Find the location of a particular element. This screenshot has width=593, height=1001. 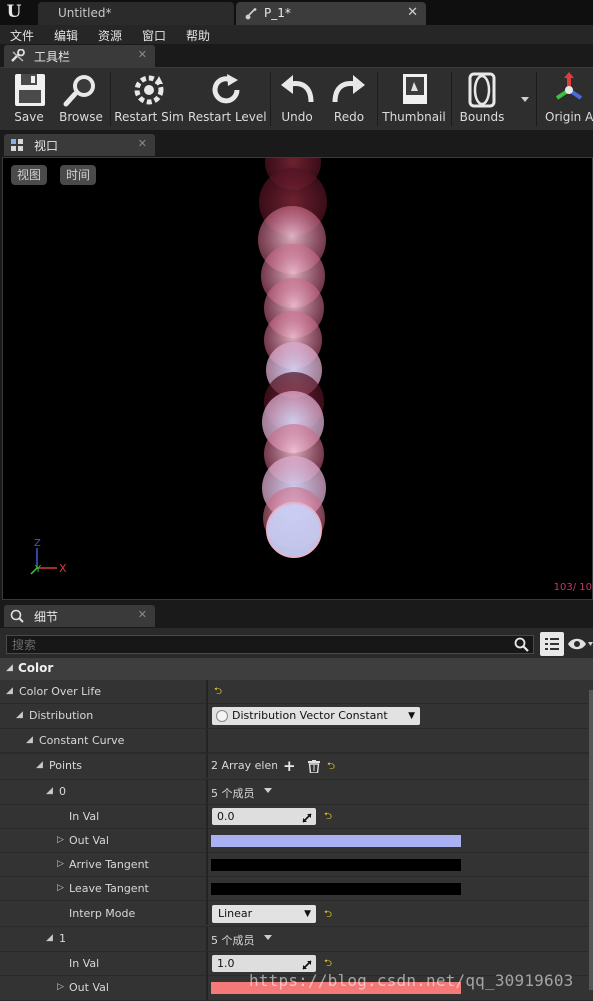

property-row-in-val-0: In Val 0.0 ⮌ is located at coordinates (296, 817).